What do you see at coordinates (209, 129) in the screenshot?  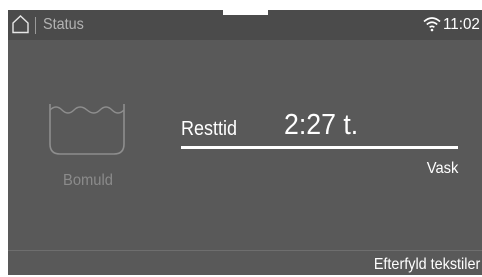 I see `remaining-time-label: Resttid` at bounding box center [209, 129].